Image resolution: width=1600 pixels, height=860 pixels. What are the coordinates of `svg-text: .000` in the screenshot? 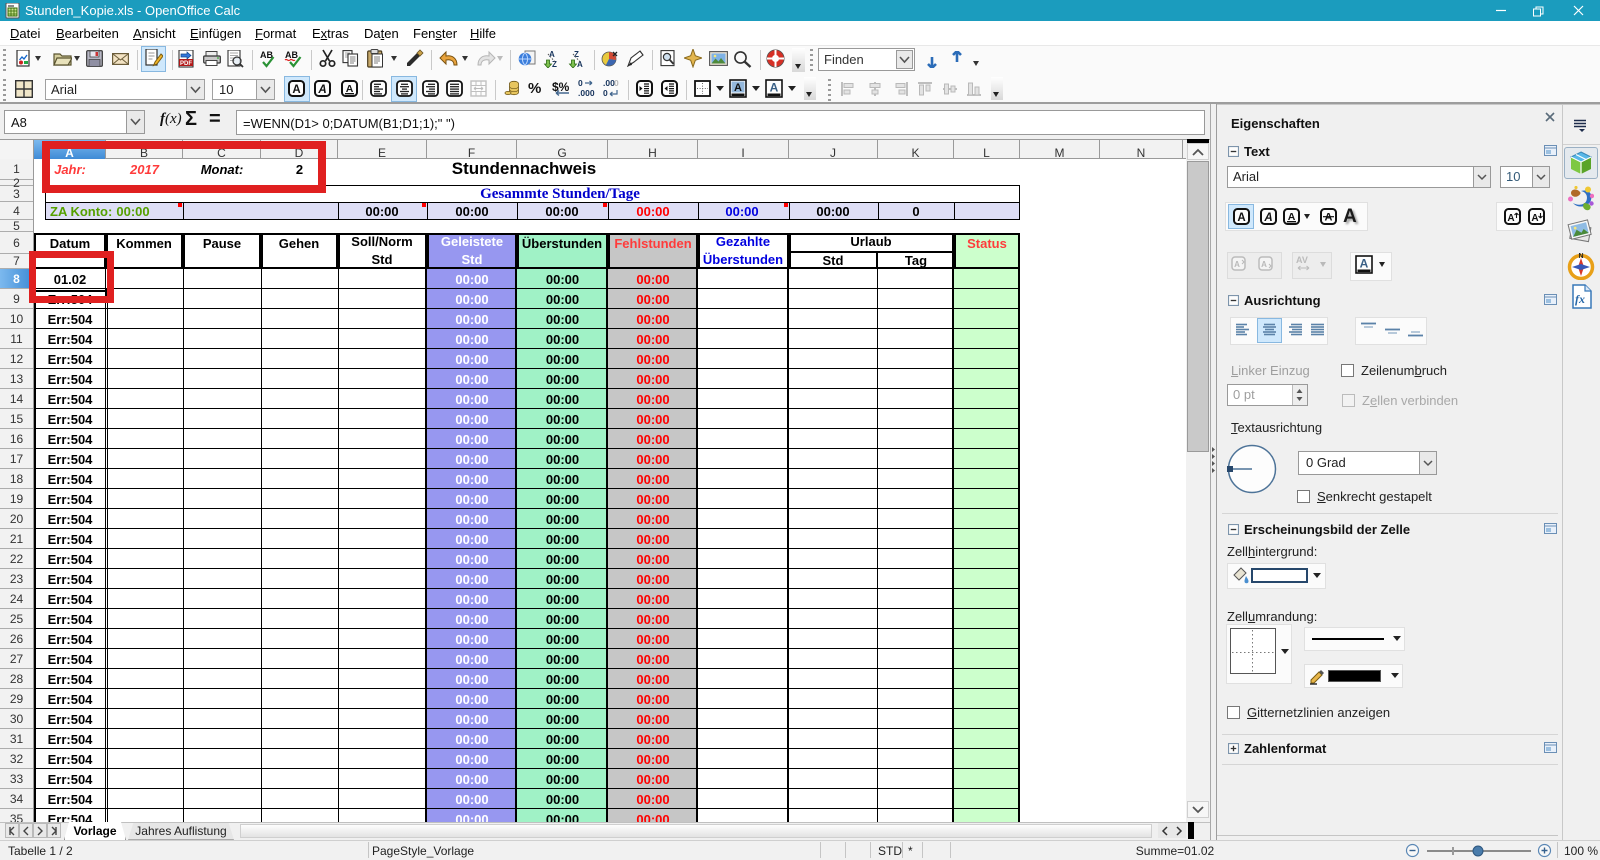 It's located at (586, 93).